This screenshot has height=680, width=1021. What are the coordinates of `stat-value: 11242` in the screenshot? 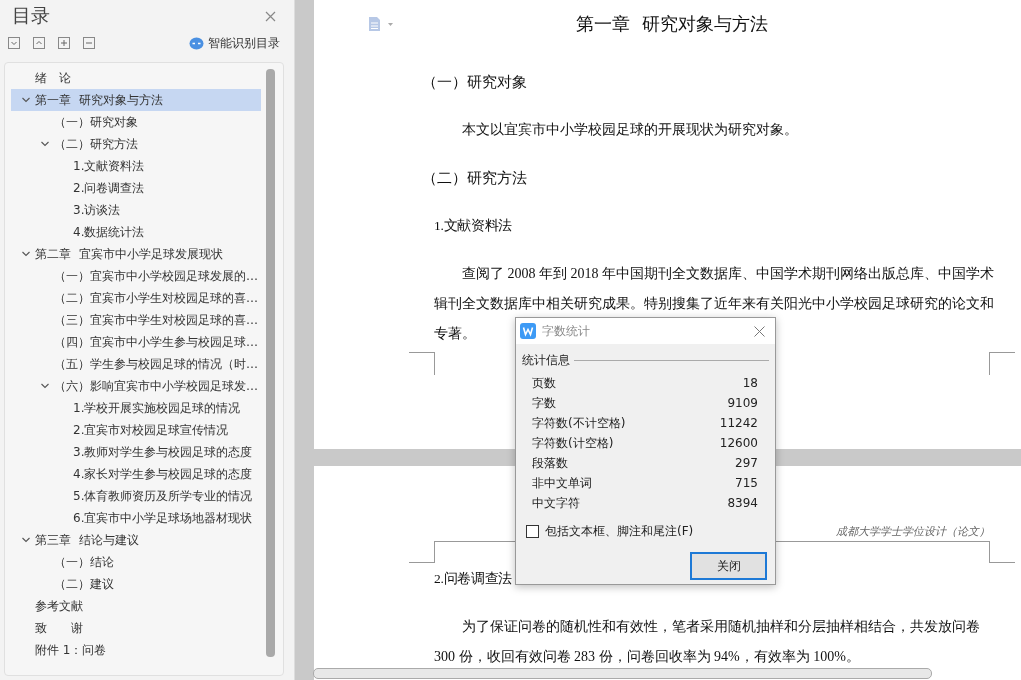 It's located at (738, 423).